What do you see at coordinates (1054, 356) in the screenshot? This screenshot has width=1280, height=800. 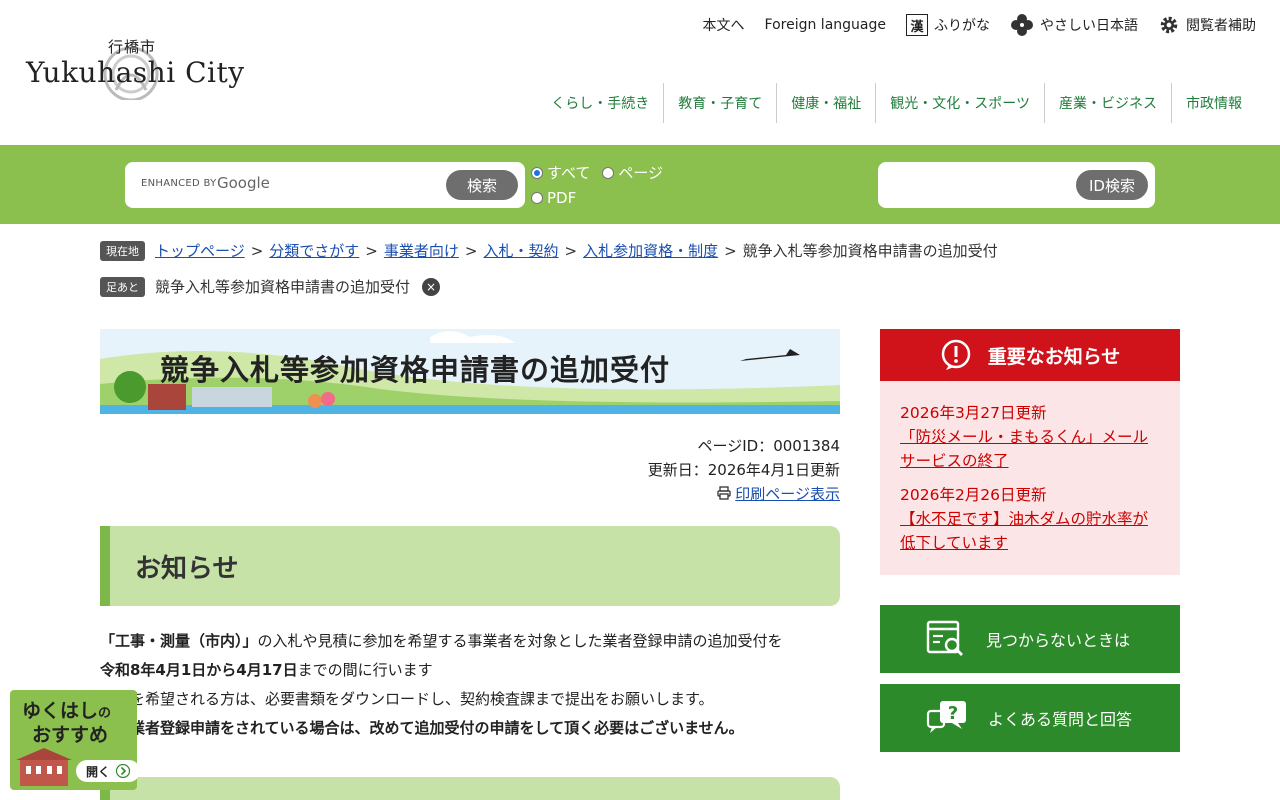 I see `notice-title: 重要なお知らせ` at bounding box center [1054, 356].